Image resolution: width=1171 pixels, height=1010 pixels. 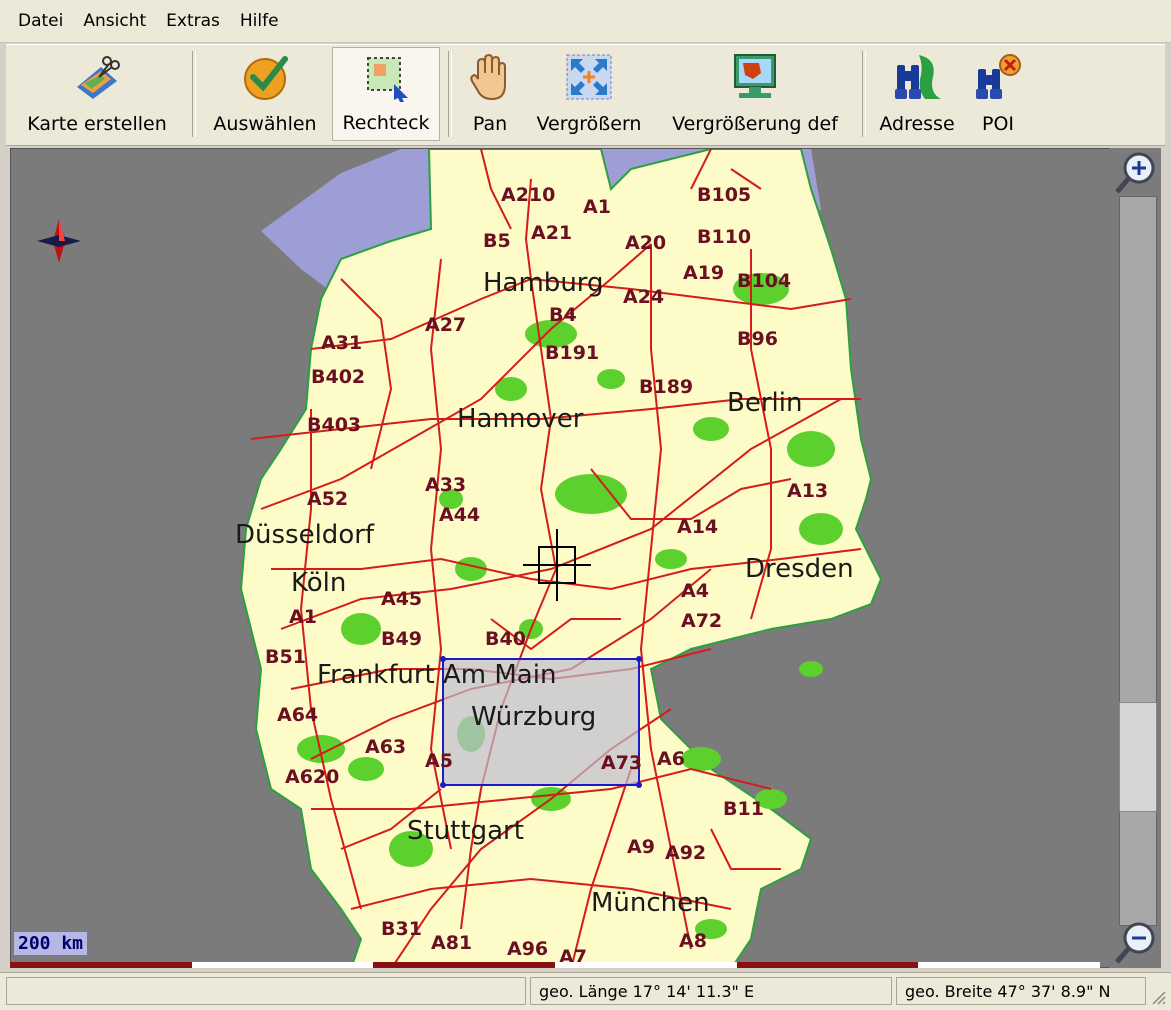 I want to click on menu-ansicht: Ansicht, so click(x=114, y=21).